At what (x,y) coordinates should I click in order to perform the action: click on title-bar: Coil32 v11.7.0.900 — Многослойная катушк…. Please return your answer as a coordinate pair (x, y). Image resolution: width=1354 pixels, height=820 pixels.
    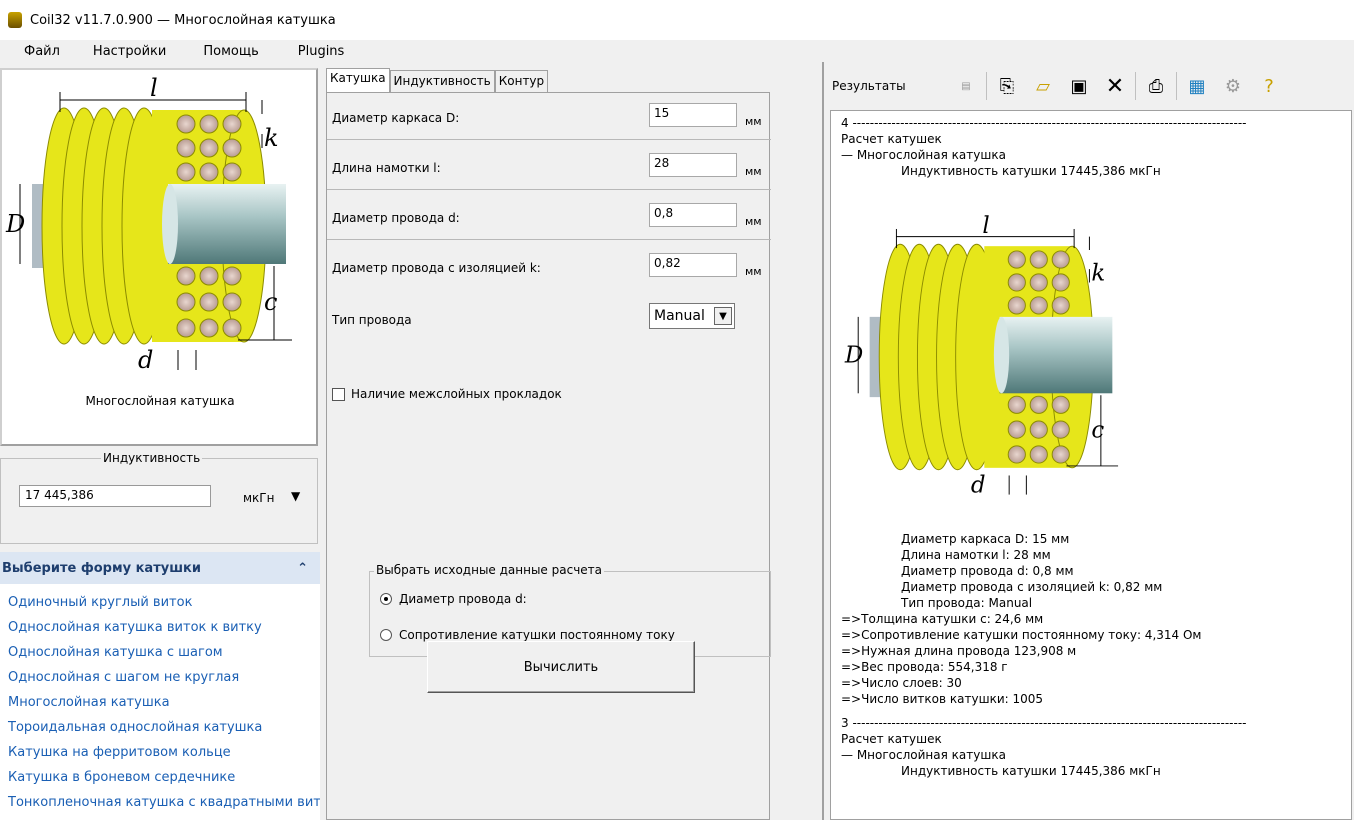
    Looking at the image, I should click on (677, 20).